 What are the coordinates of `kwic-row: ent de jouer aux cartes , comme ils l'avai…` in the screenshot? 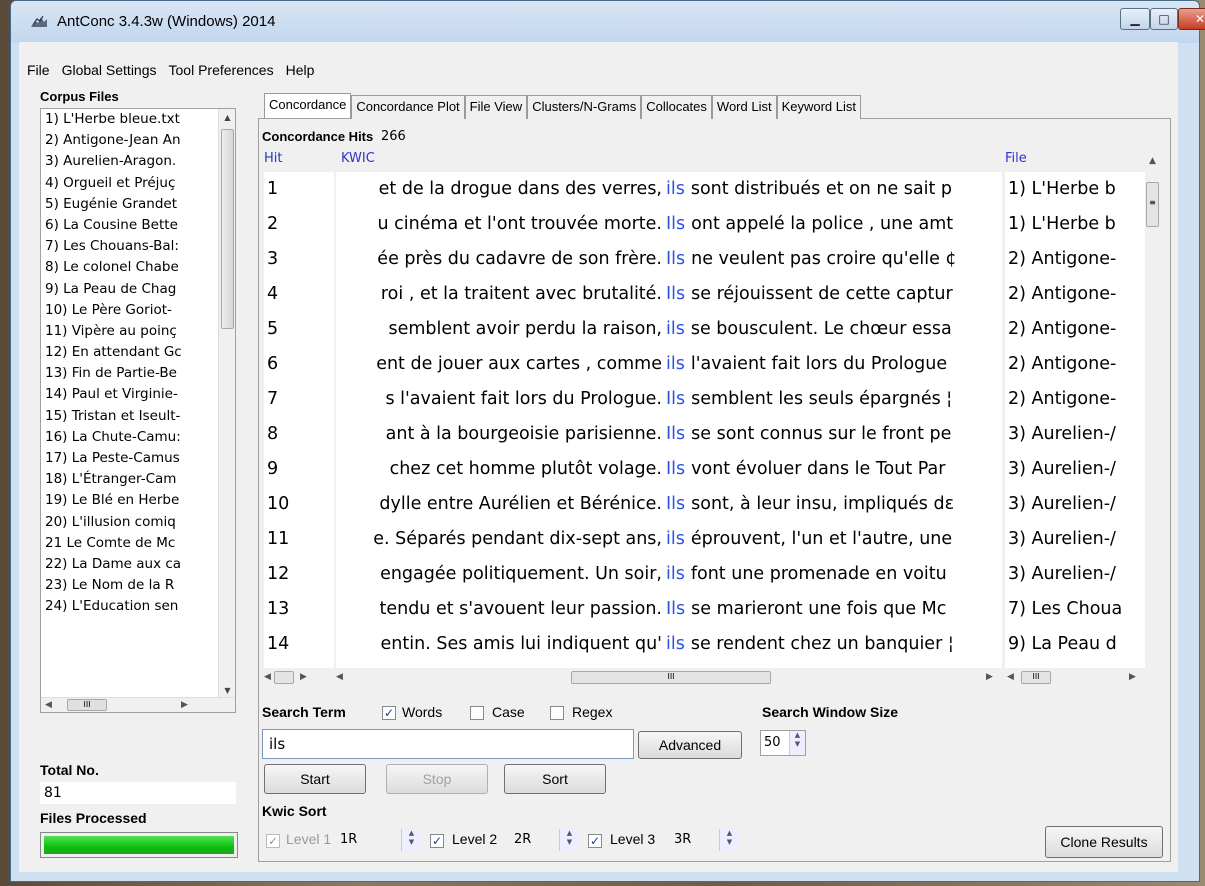 It's located at (669, 364).